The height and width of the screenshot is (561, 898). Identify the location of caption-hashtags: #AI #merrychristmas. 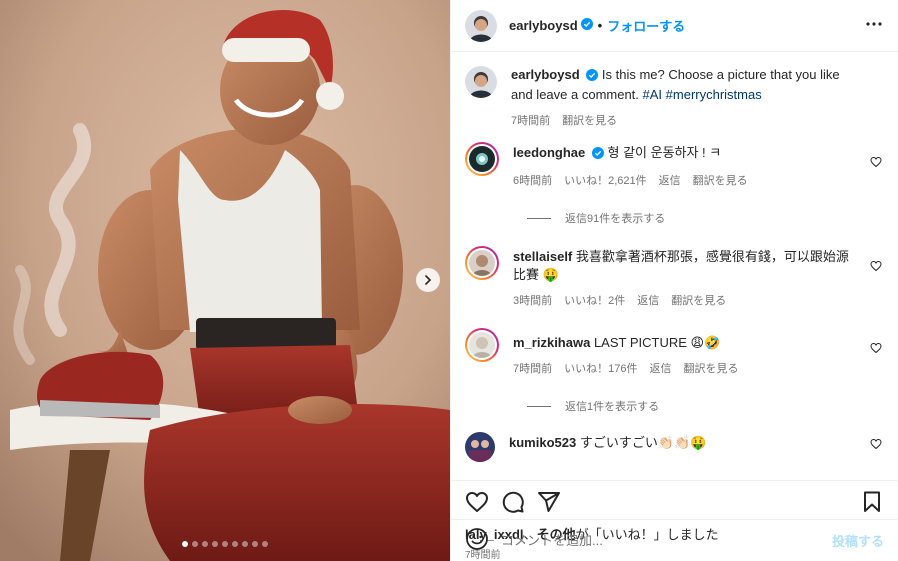
(702, 94).